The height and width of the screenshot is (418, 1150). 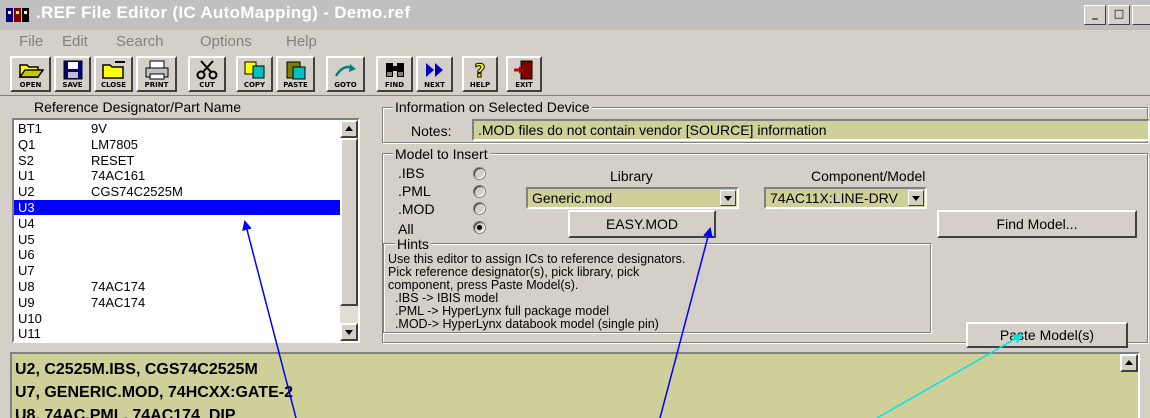 I want to click on goto-button: GOTO, so click(x=345, y=74).